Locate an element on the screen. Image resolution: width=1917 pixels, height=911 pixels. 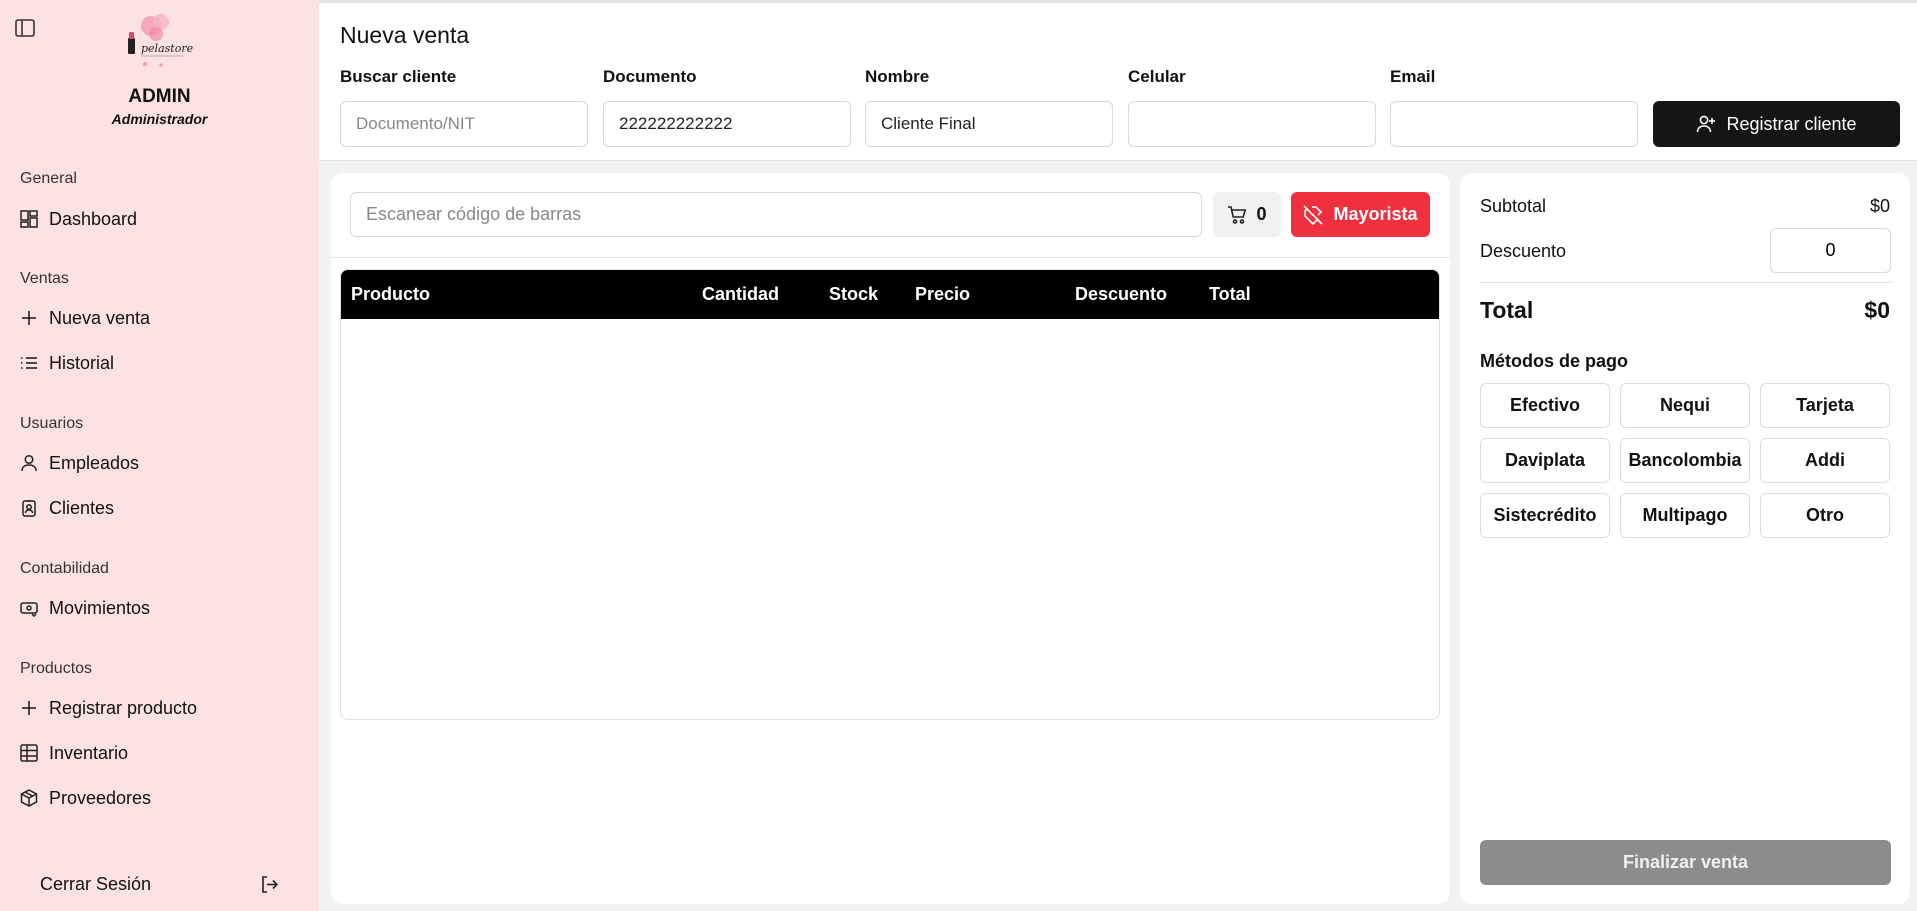
payment-tarjeta-button: Tarjeta is located at coordinates (1825, 405).